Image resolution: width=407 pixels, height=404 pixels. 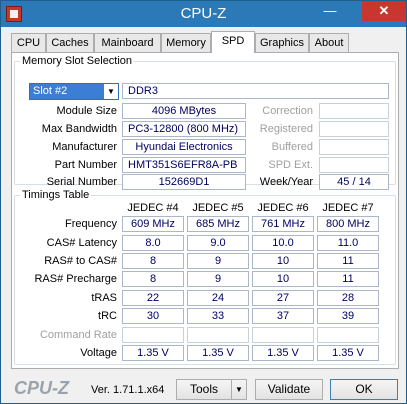 I want to click on week-year-label: Week/Year, so click(x=286, y=182).